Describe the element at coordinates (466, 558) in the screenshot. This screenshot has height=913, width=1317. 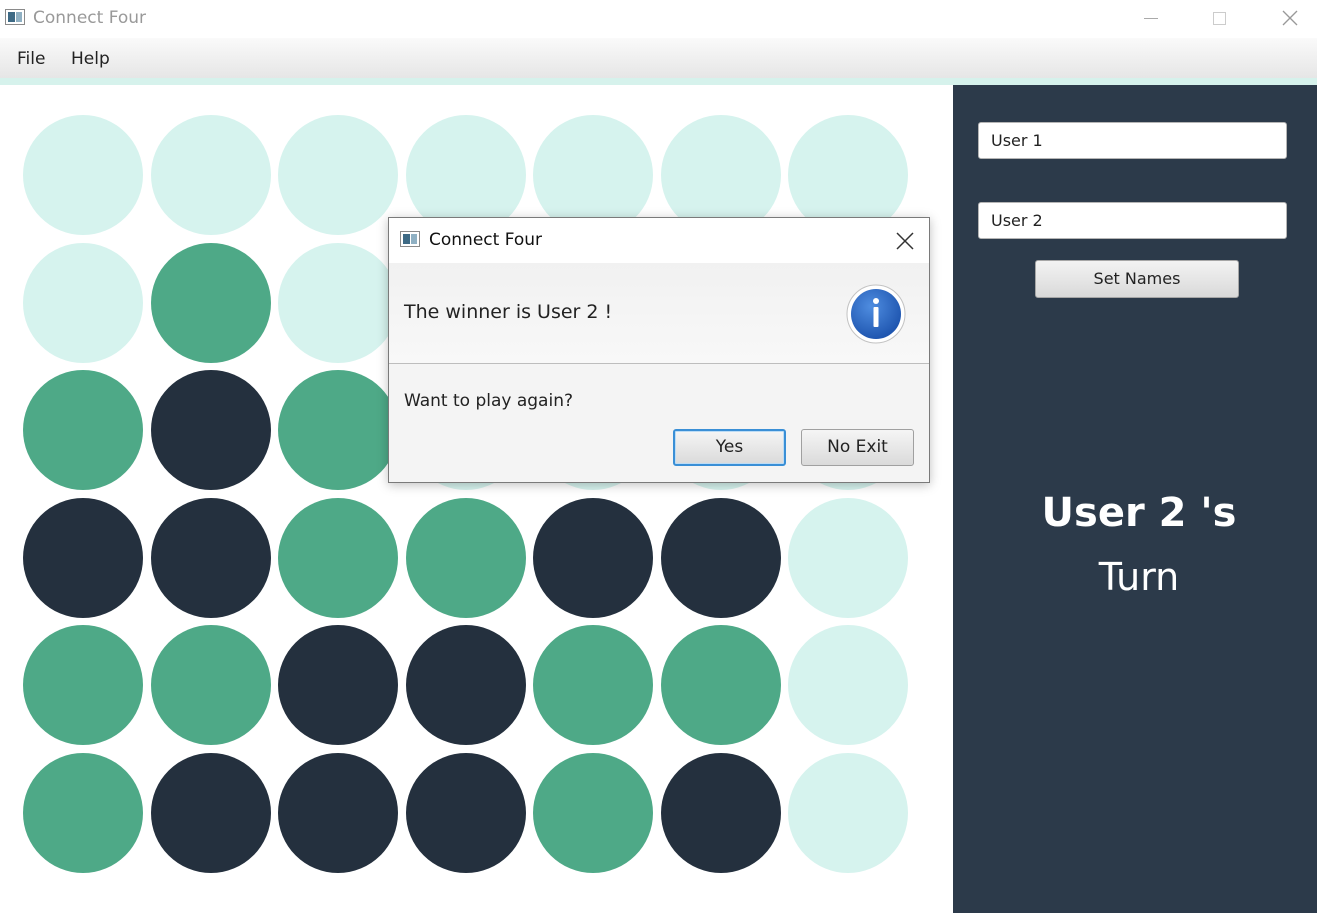
I see `board-cell-r4-c4` at that location.